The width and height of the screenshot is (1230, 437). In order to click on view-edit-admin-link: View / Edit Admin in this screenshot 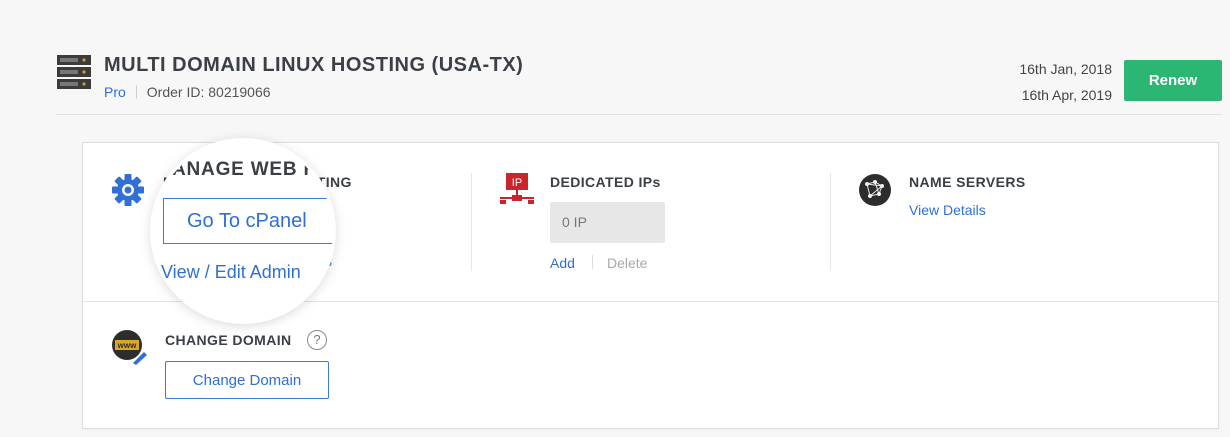, I will do `click(231, 272)`.